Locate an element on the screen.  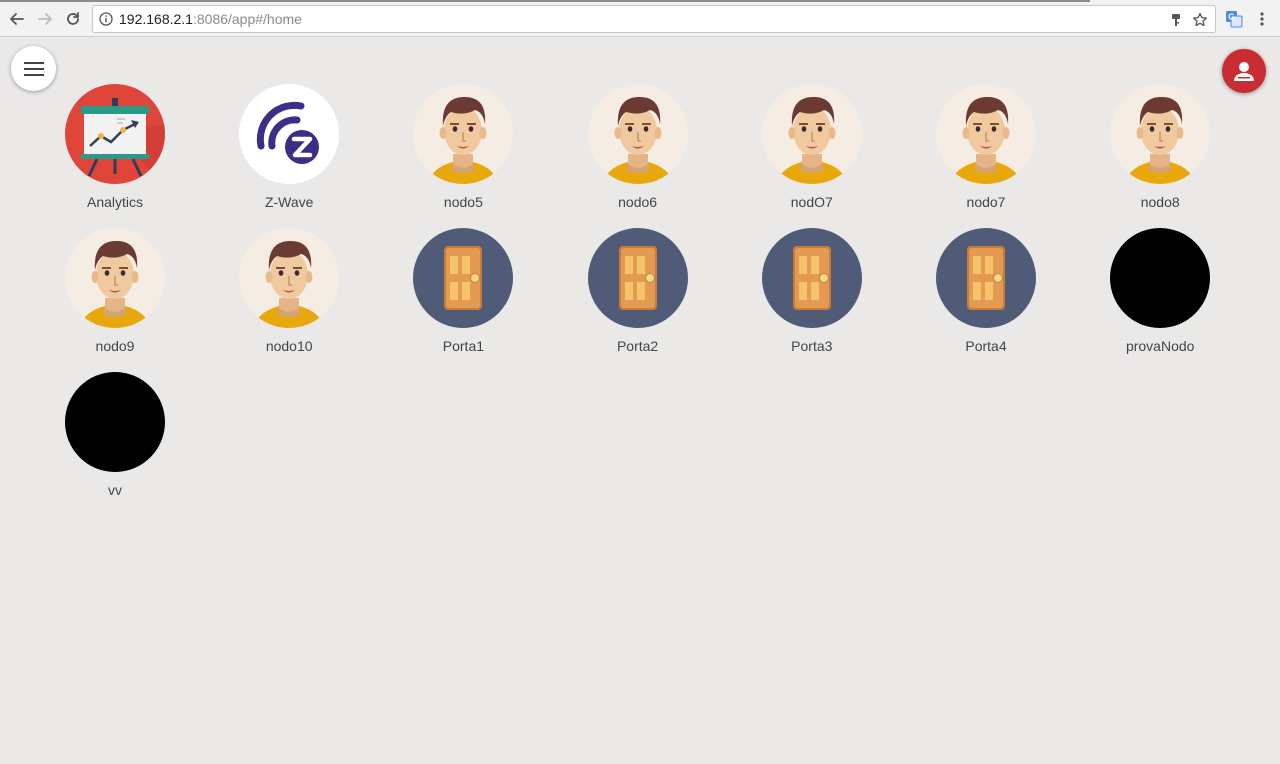
browser-toolbar: 192.168.2.1:8086/app#/home G is located at coordinates (640, 18).